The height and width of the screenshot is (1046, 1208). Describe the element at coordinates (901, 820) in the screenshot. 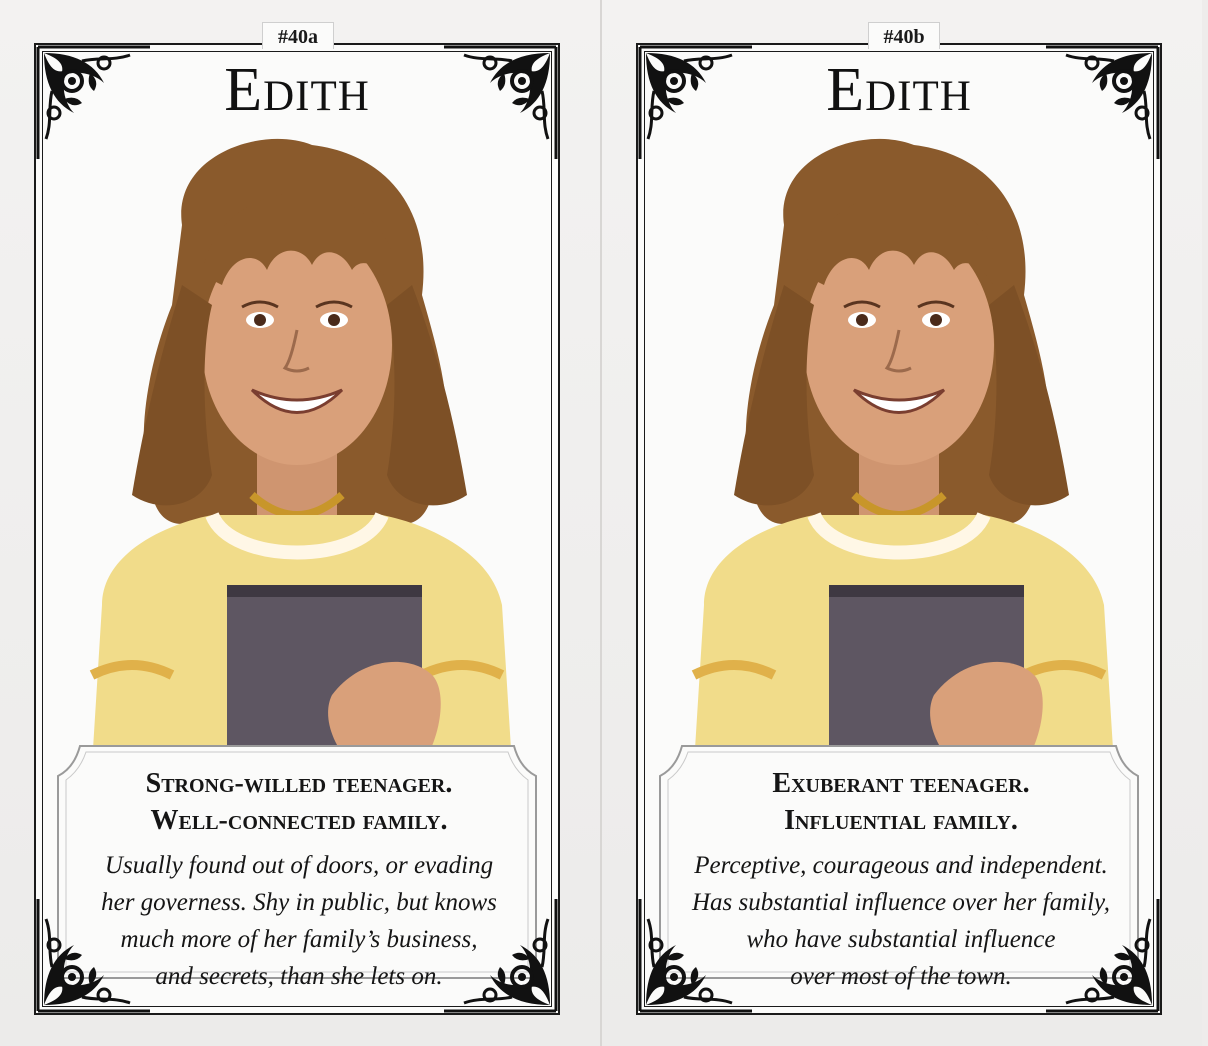

I see `trait-line: Influential family.` at that location.